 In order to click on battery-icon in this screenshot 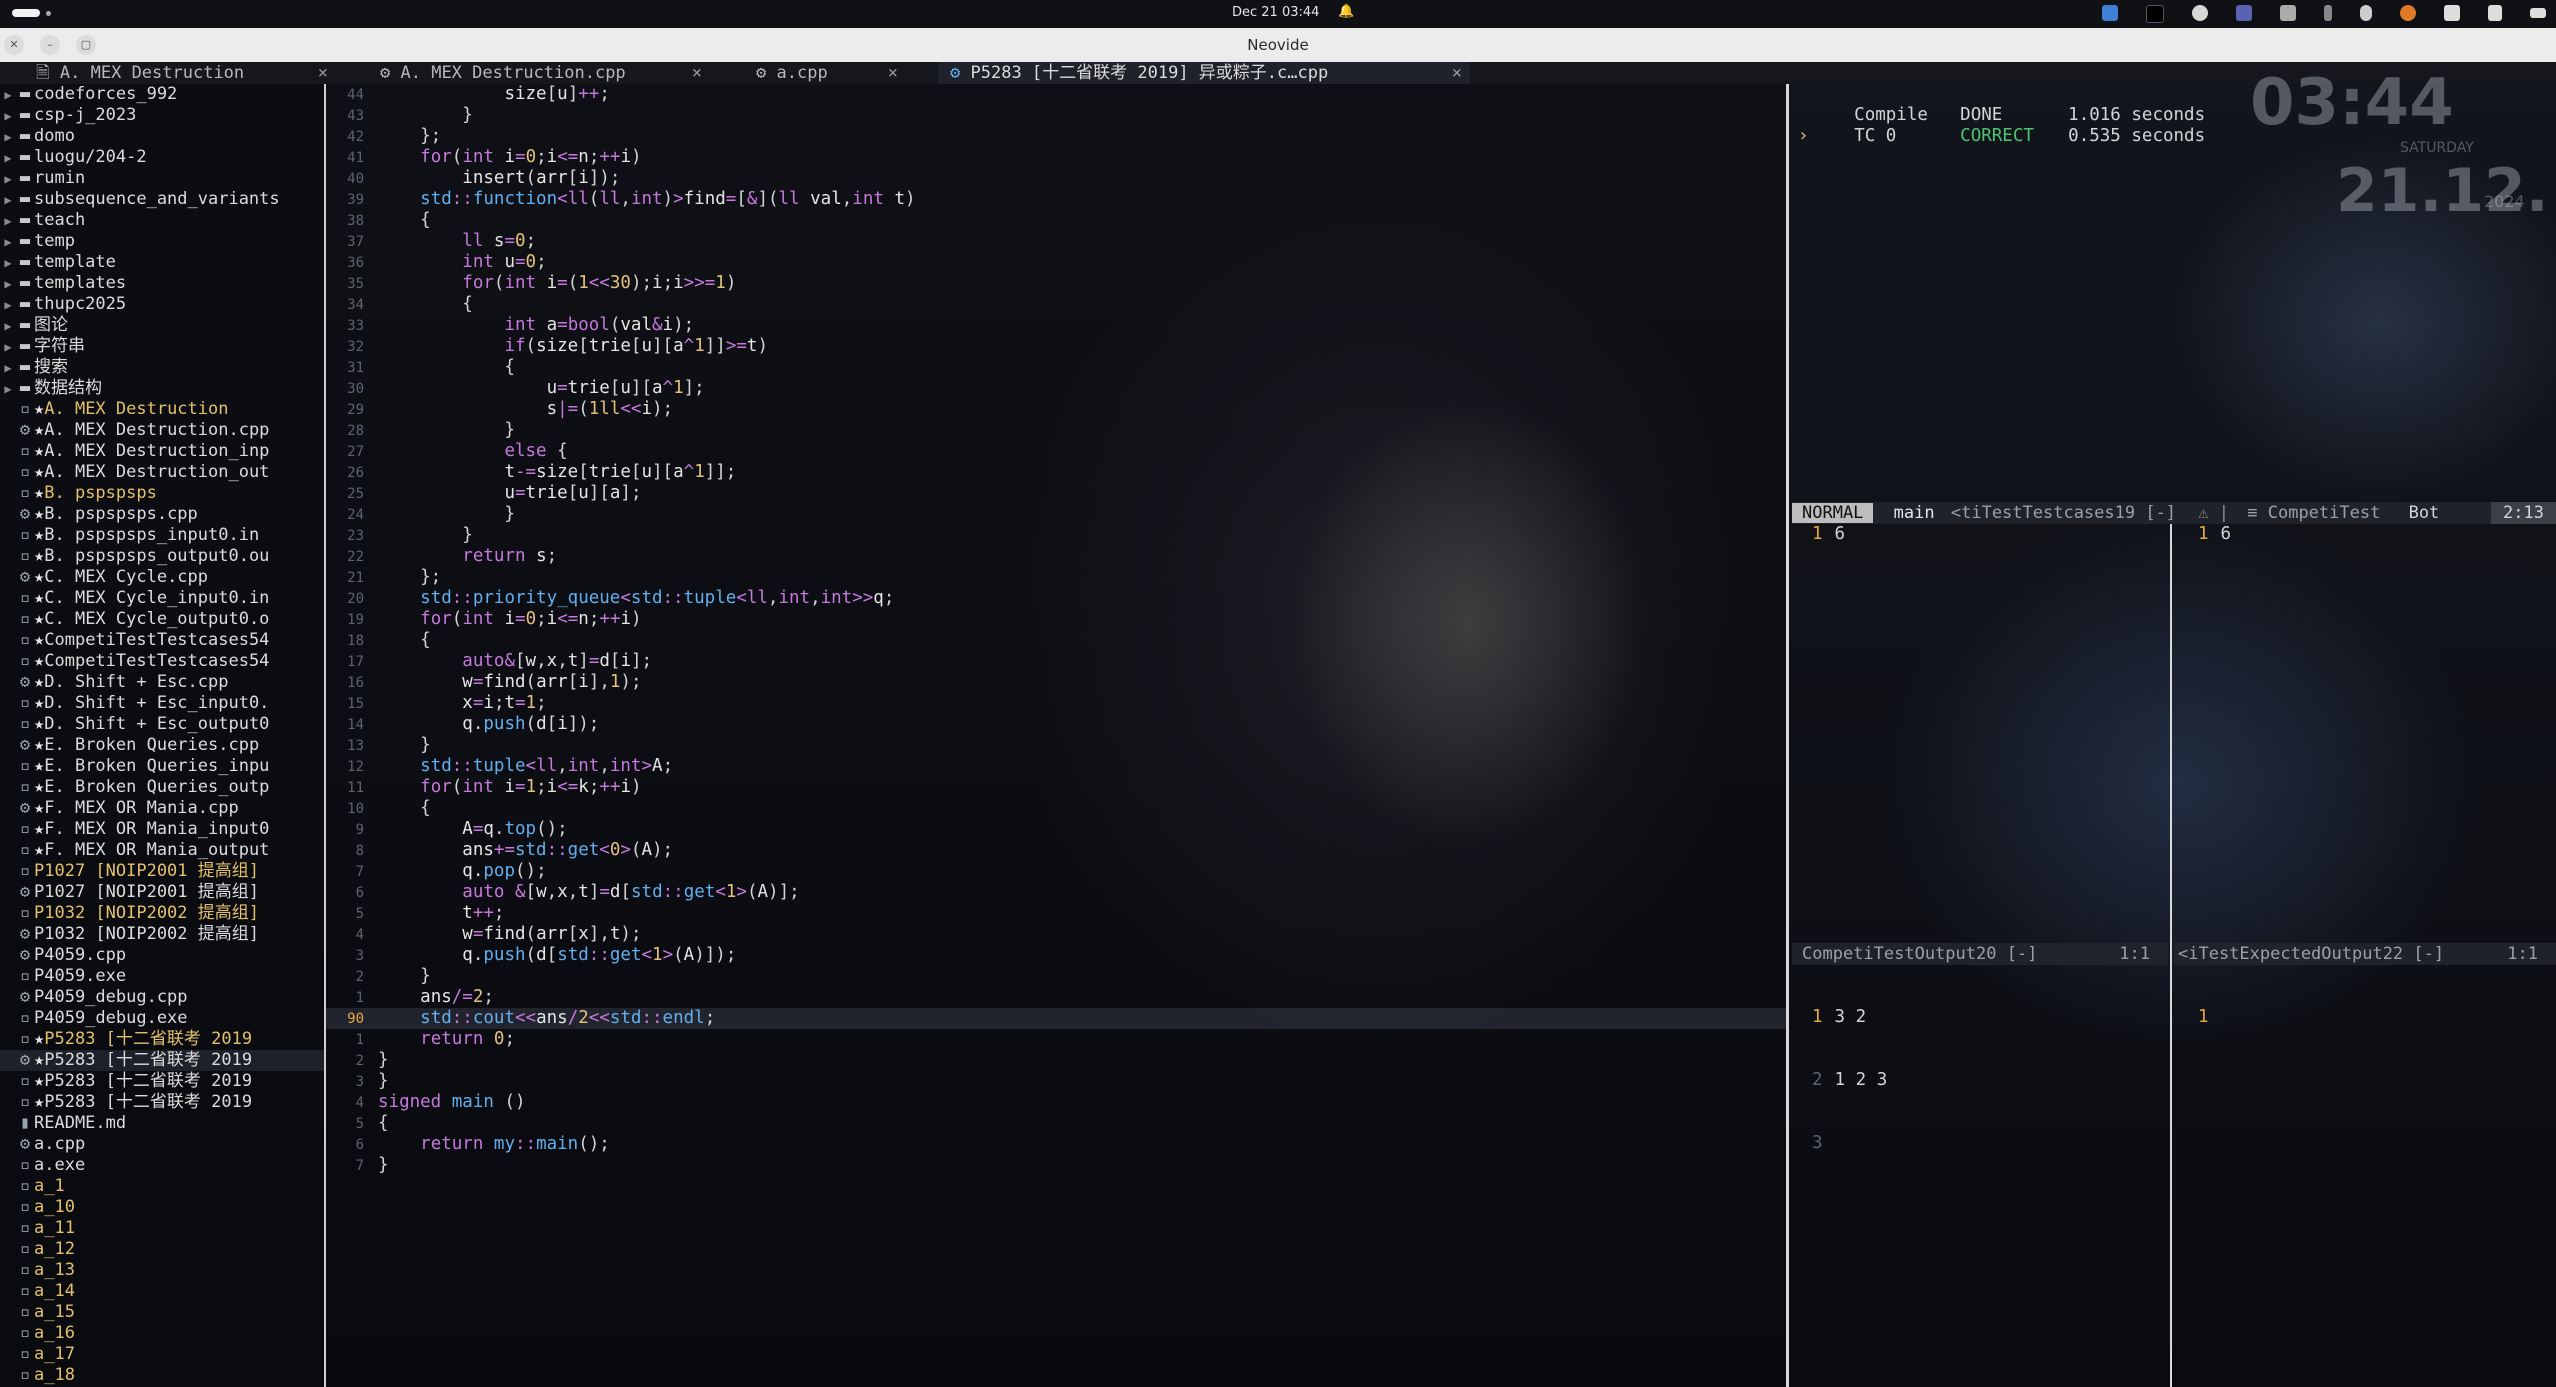, I will do `click(2538, 13)`.